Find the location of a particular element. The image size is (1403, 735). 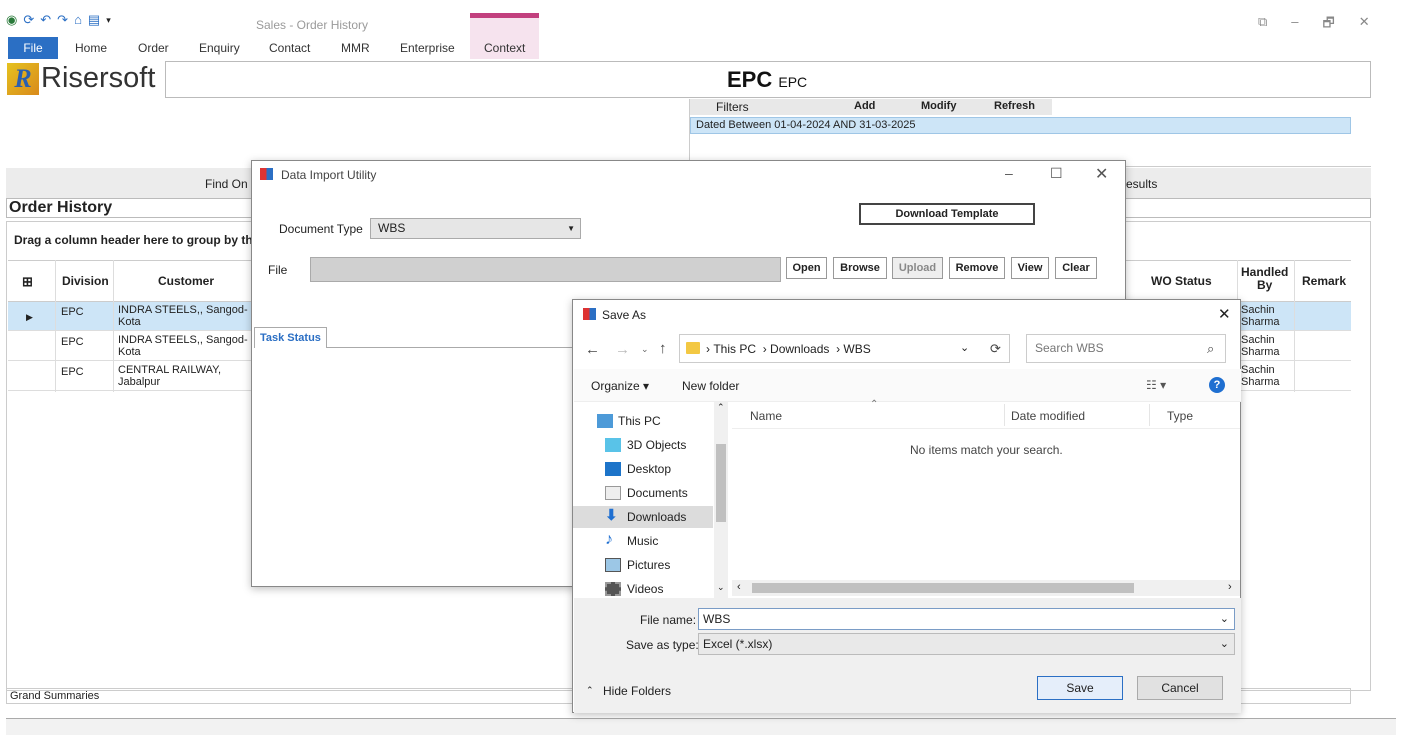

cell-handled-by: Sachin Sharma is located at coordinates (1260, 316).